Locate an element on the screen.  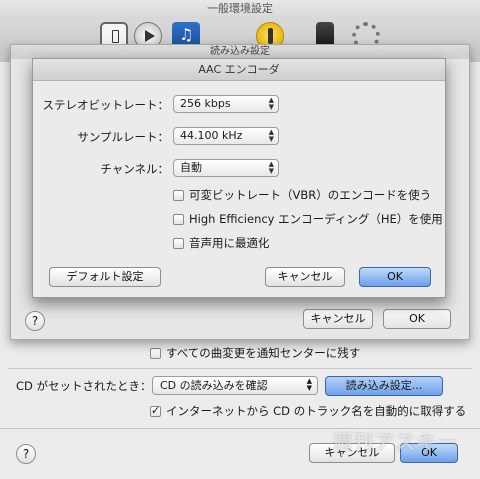
vbr-checkbox is located at coordinates (178, 195).